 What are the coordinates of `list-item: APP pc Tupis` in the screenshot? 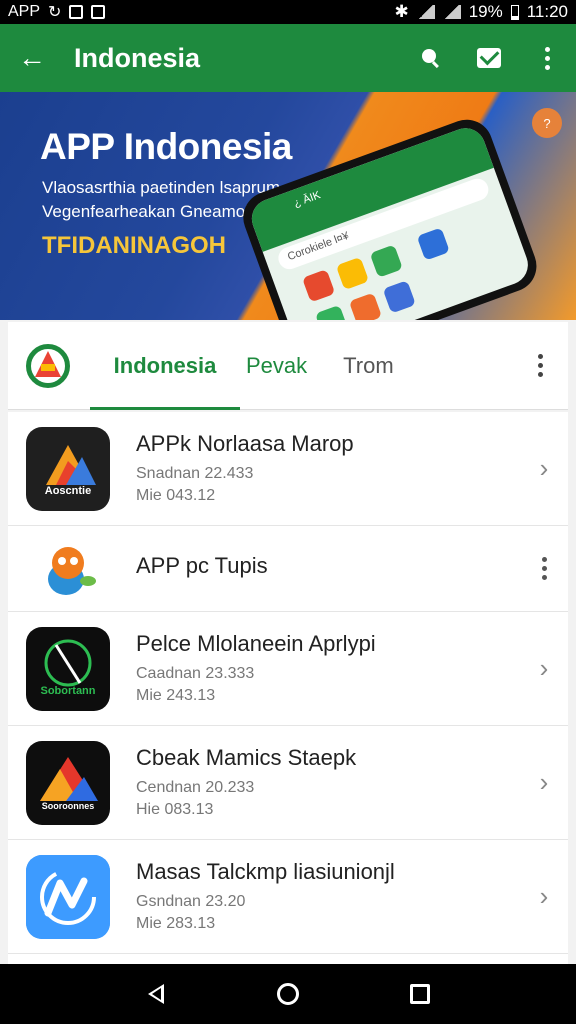 It's located at (288, 569).